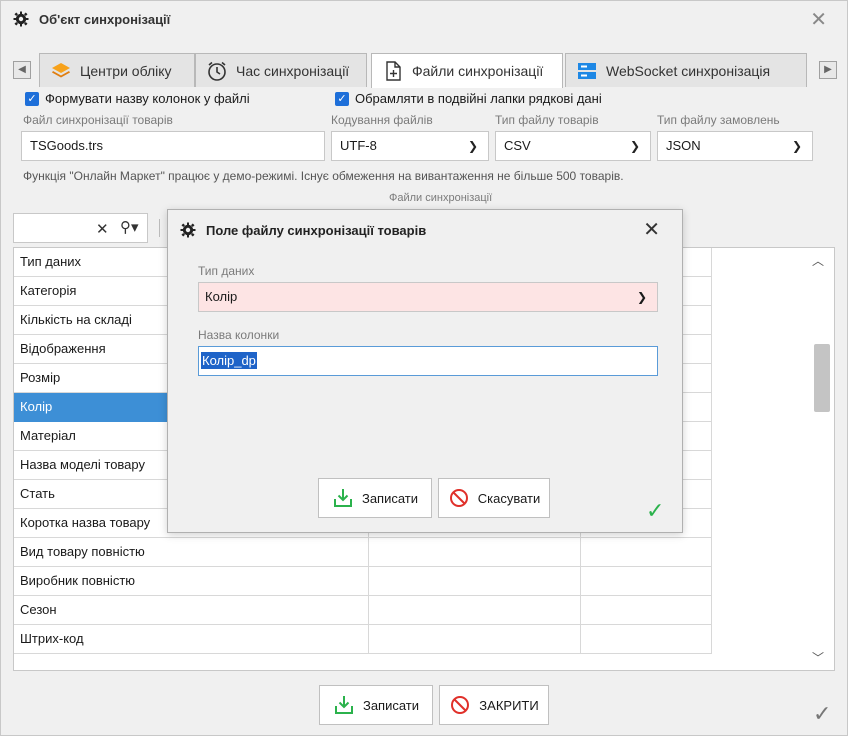  I want to click on tab-scroll-right-icon: ▶, so click(828, 70).